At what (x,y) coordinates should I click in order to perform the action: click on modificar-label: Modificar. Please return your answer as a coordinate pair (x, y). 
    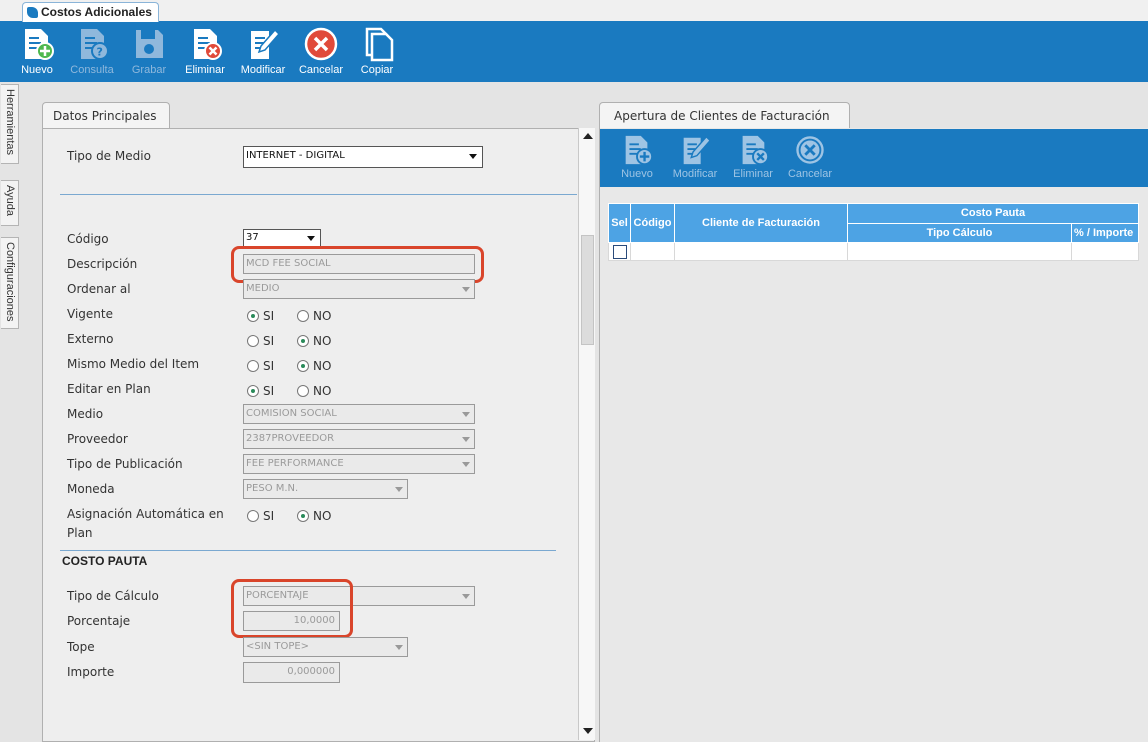
    Looking at the image, I should click on (263, 70).